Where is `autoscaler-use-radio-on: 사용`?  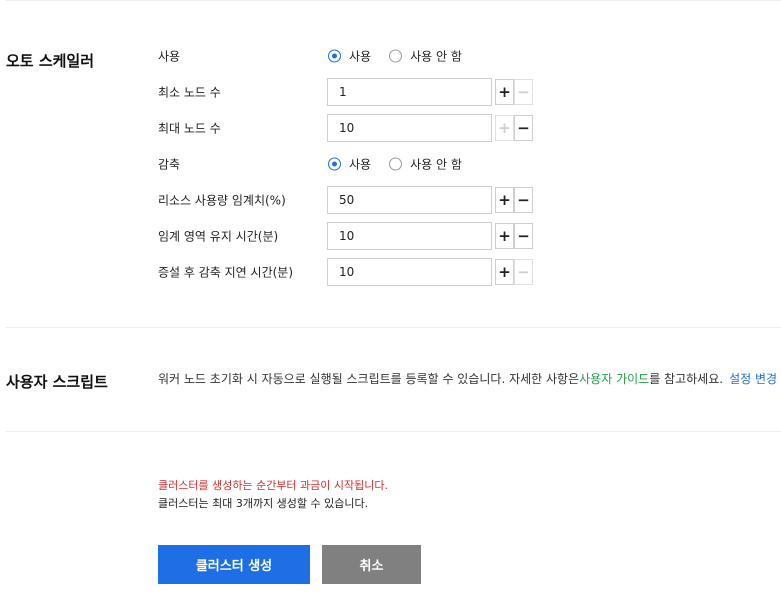
autoscaler-use-radio-on: 사용 is located at coordinates (349, 56).